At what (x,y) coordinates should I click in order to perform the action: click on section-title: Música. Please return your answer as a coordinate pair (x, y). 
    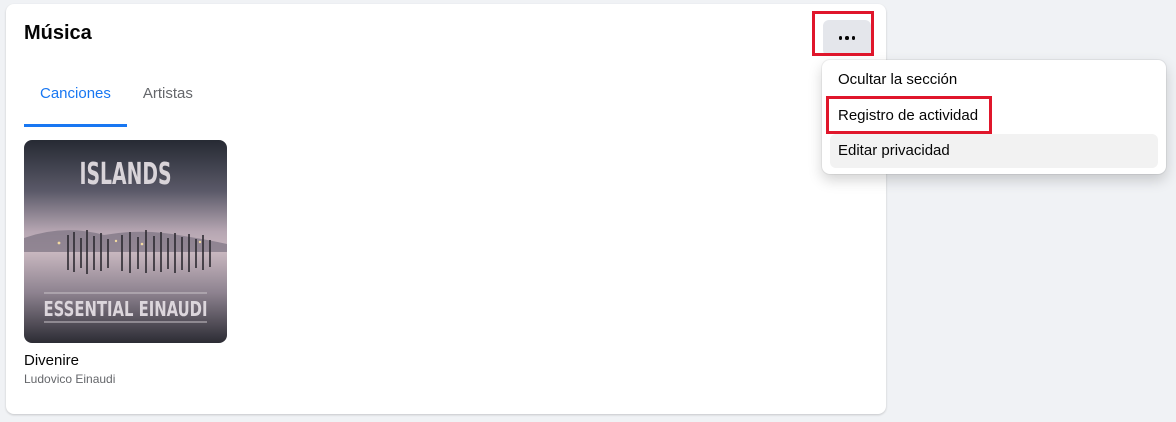
    Looking at the image, I should click on (58, 33).